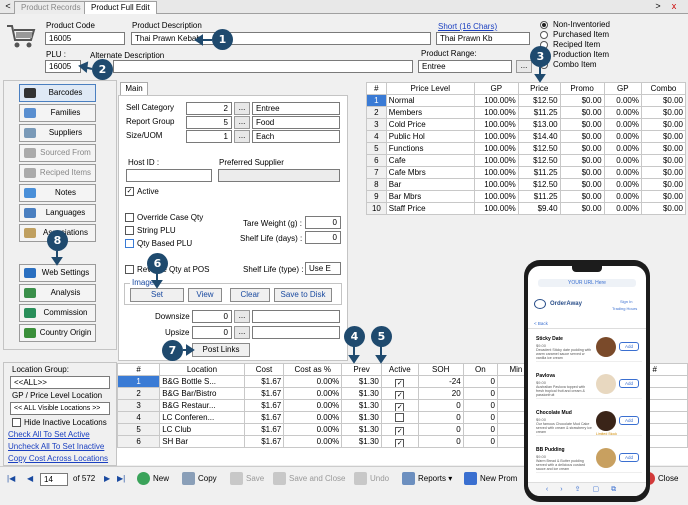 This screenshot has height=505, width=688. What do you see at coordinates (102, 69) in the screenshot?
I see `callout-2: 2` at bounding box center [102, 69].